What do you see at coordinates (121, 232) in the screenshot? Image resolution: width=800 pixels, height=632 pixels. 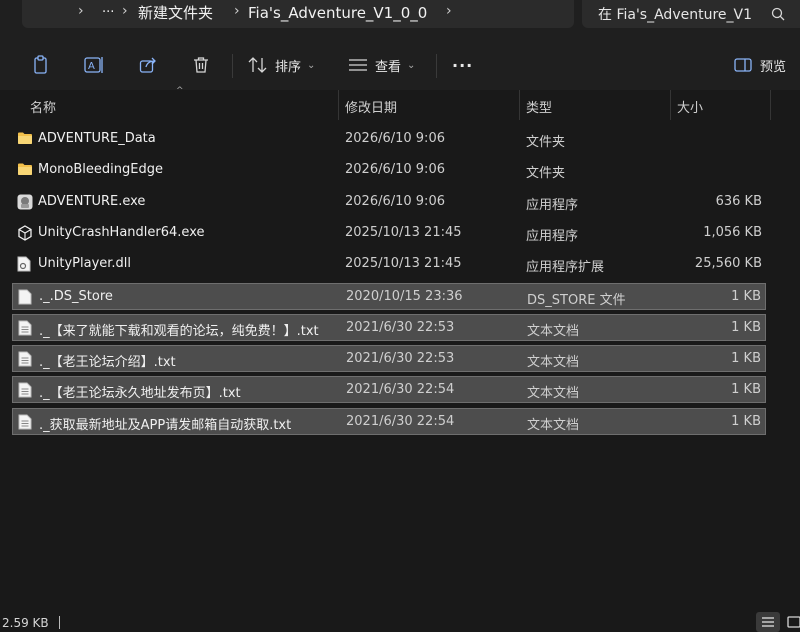 I see `file-name: UnityCrashHandler64.exe` at bounding box center [121, 232].